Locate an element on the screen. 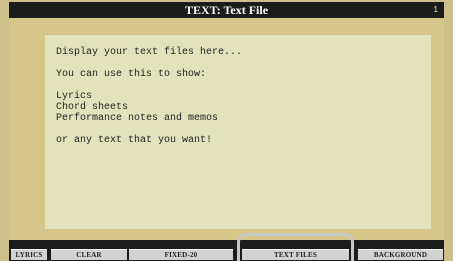 The width and height of the screenshot is (453, 261). tab-fixed-20: FIXED-20 is located at coordinates (181, 254).